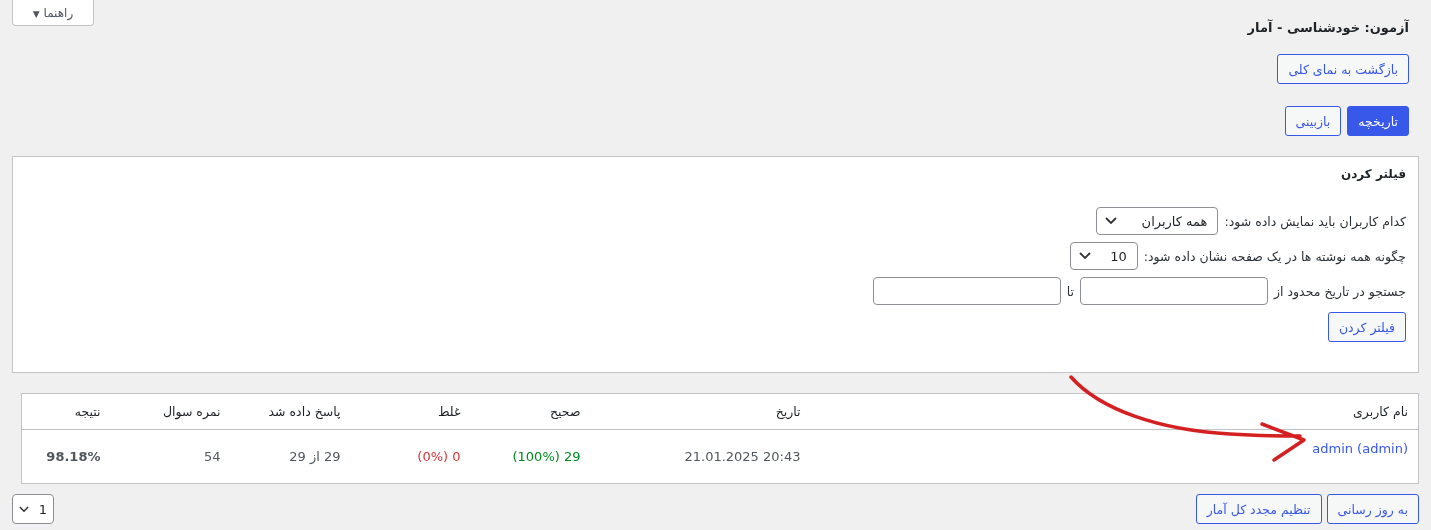 The image size is (1431, 530). Describe the element at coordinates (191, 411) in the screenshot. I see `column-header: نمره سوال` at that location.